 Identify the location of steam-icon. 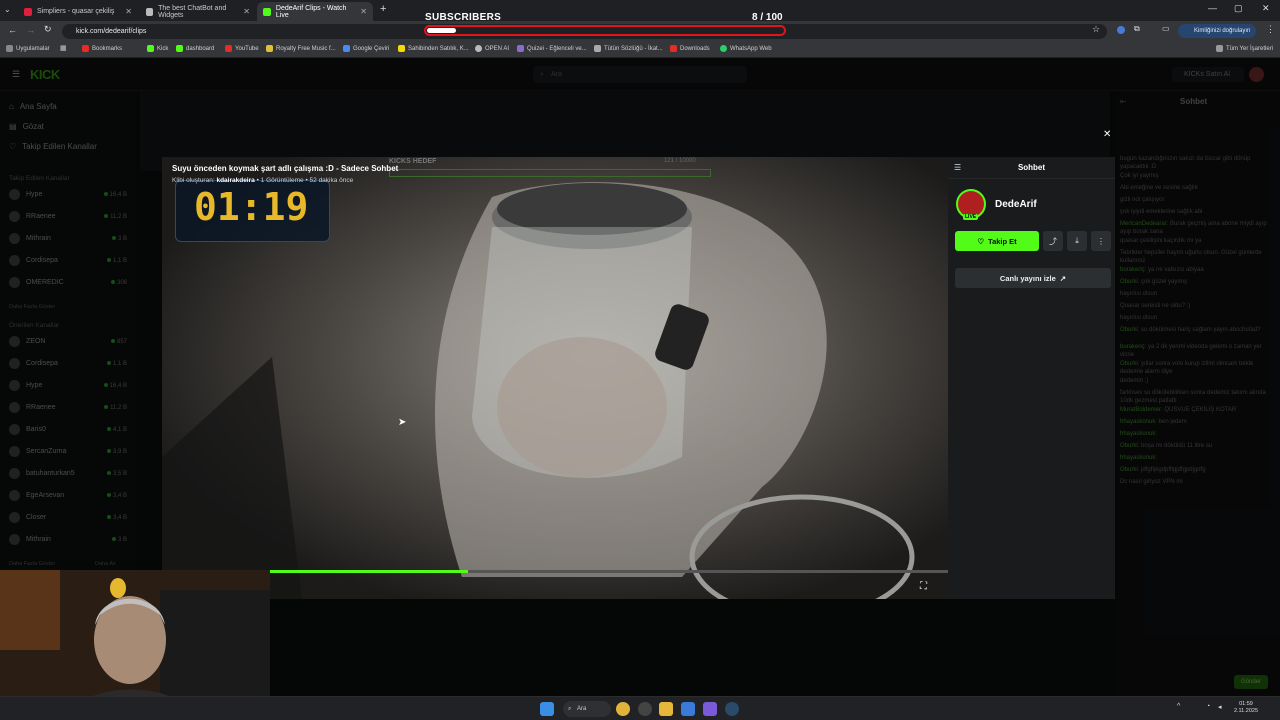
(732, 709).